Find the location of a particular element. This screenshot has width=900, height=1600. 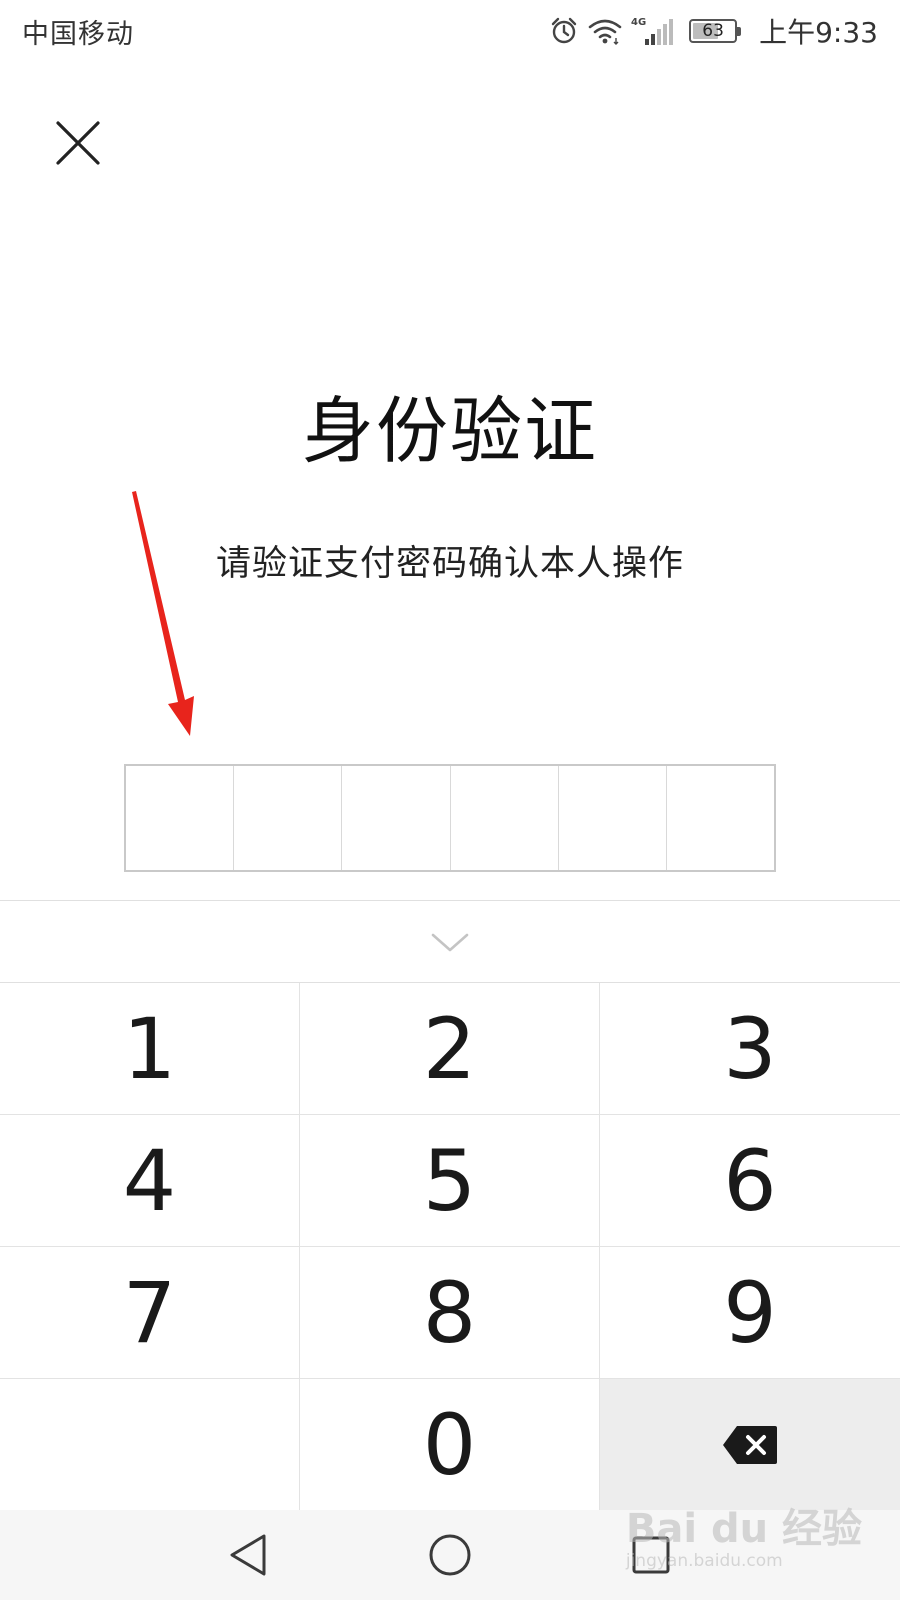

backspace-icon is located at coordinates (750, 1444).